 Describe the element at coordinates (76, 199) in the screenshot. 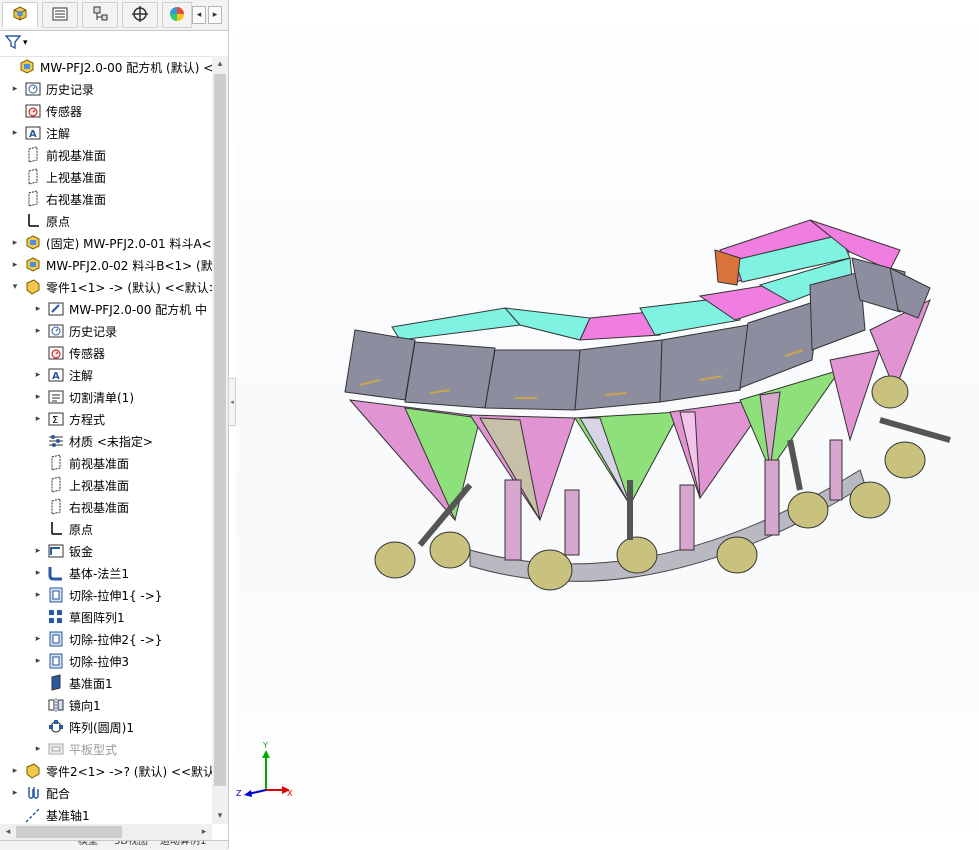

I see `tree-item-label: 右视基准面` at that location.